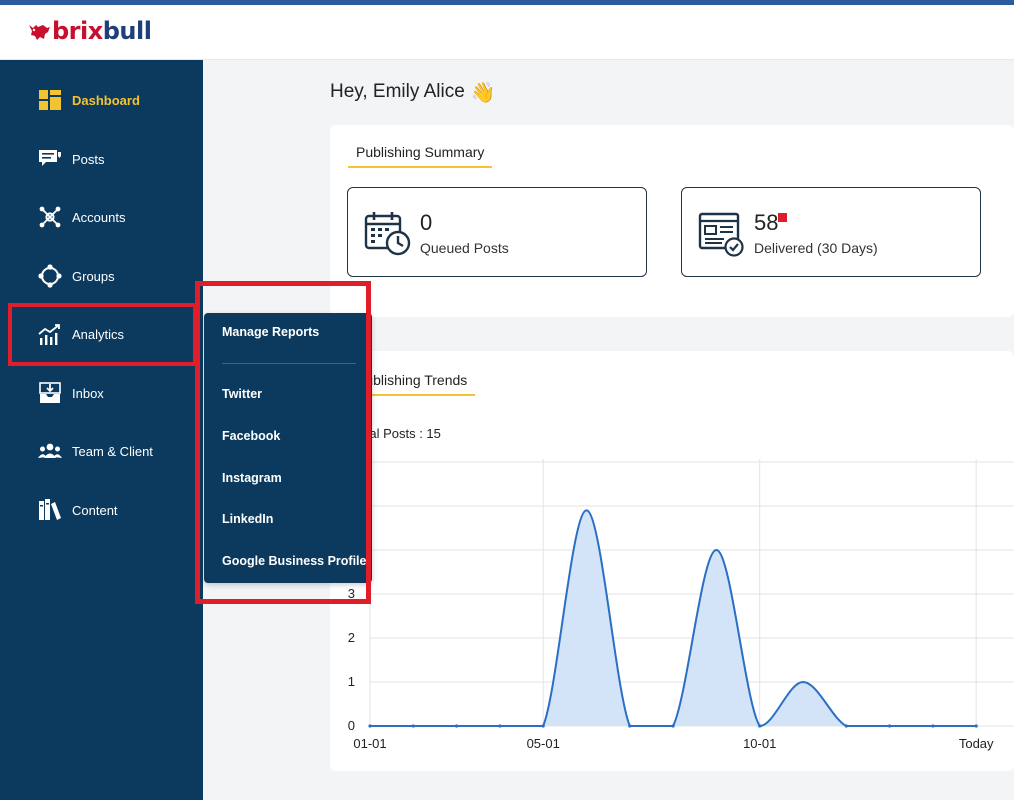 The height and width of the screenshot is (800, 1014). What do you see at coordinates (721, 234) in the screenshot?
I see `document-check-icon` at bounding box center [721, 234].